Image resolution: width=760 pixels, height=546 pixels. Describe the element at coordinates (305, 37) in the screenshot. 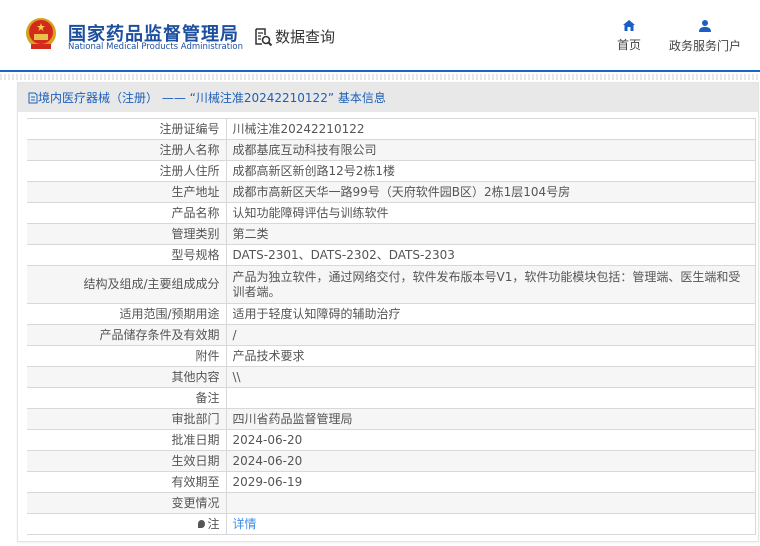

I see `data-query-label: 数据查询` at that location.